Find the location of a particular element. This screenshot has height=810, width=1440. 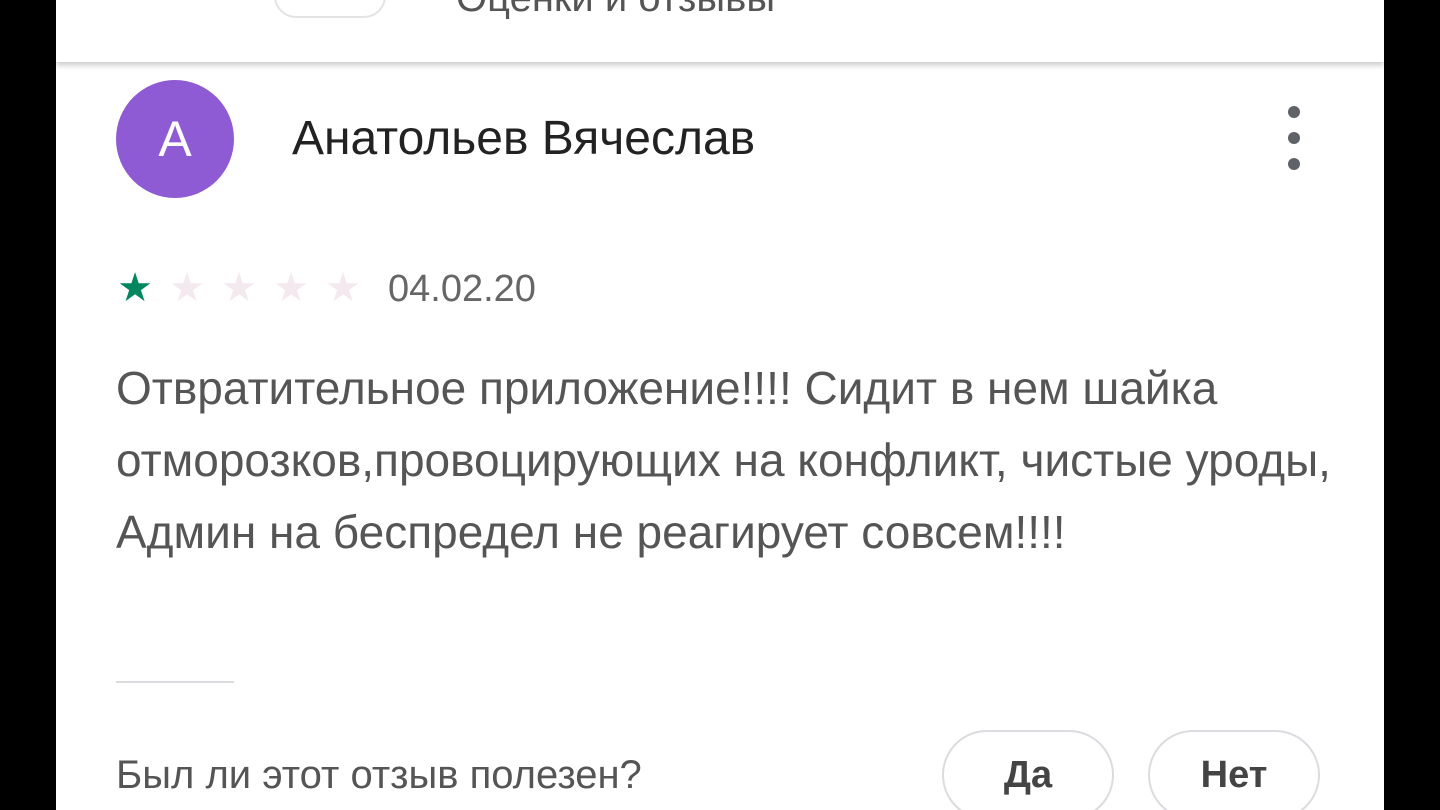

helpful-question: Был ли этот отзыв полезен? is located at coordinates (379, 775).